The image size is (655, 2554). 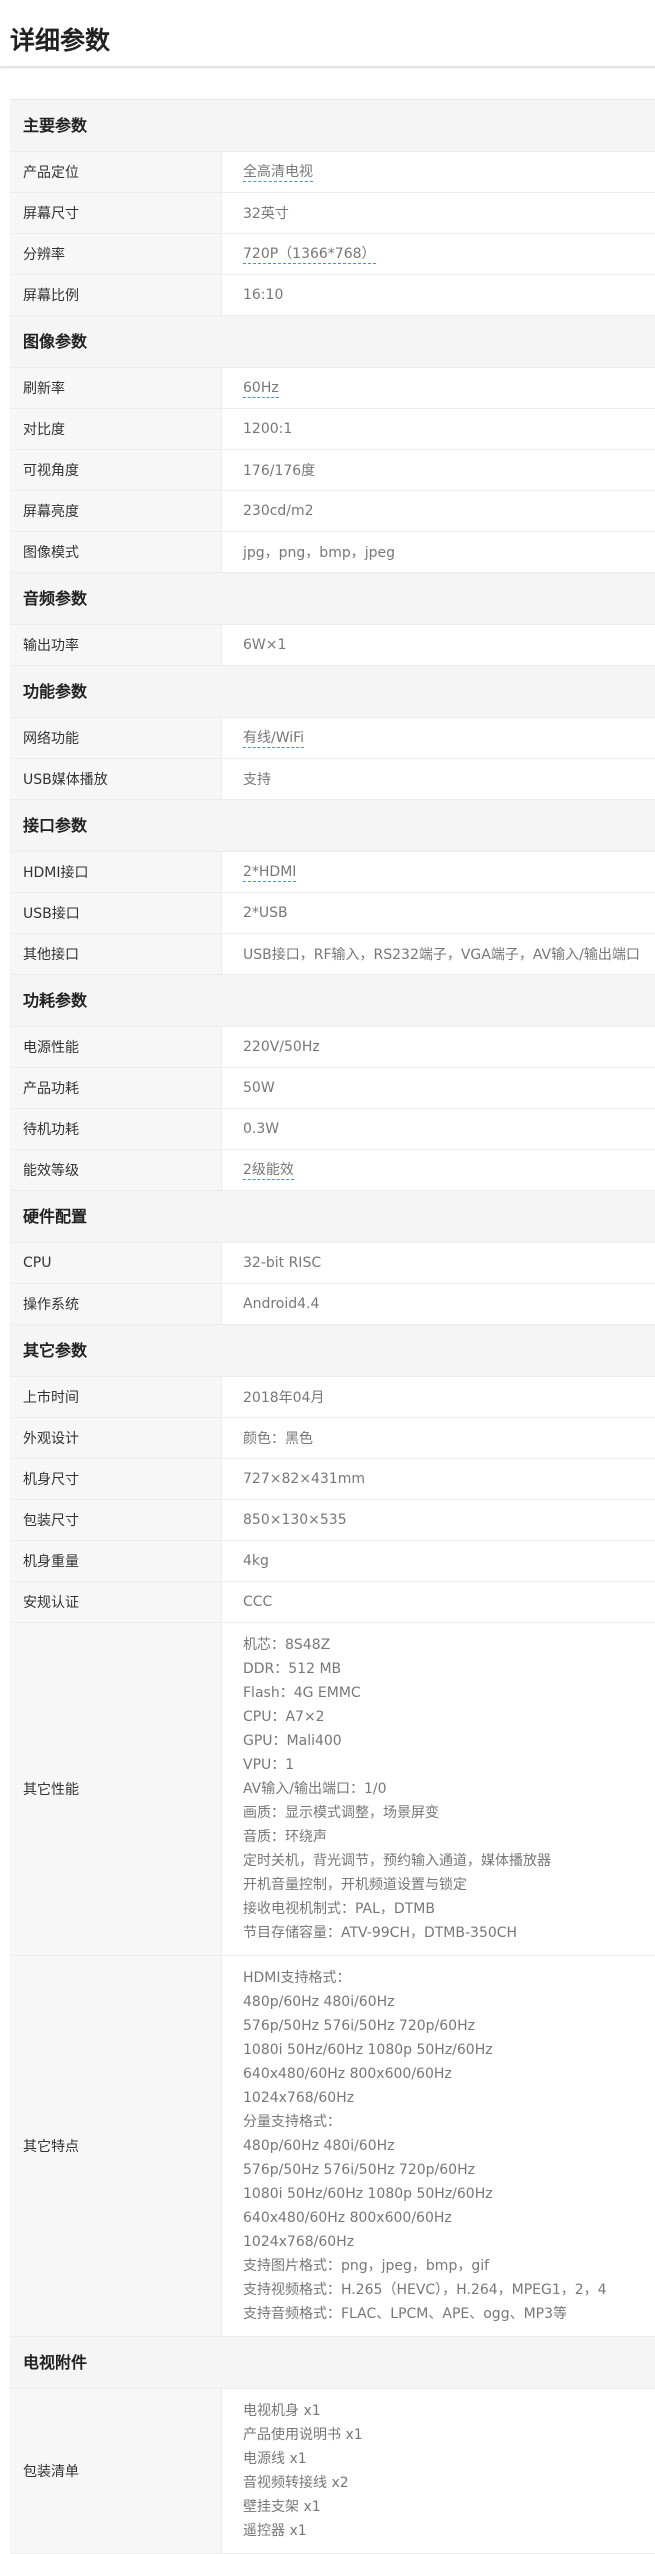 What do you see at coordinates (332, 1304) in the screenshot?
I see `spec-row: 操作系统 Android4.4` at bounding box center [332, 1304].